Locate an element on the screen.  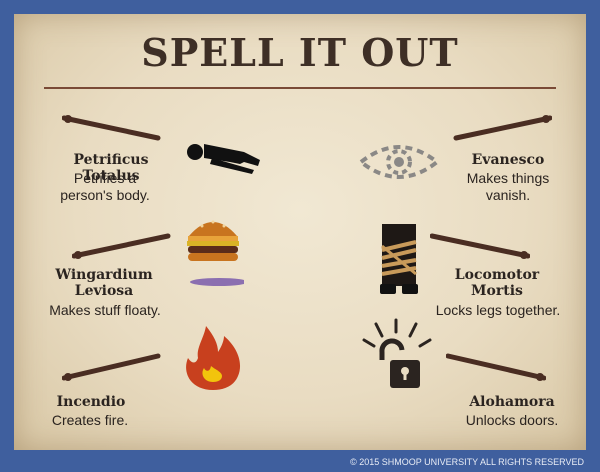
title-divider is located at coordinates (300, 88).